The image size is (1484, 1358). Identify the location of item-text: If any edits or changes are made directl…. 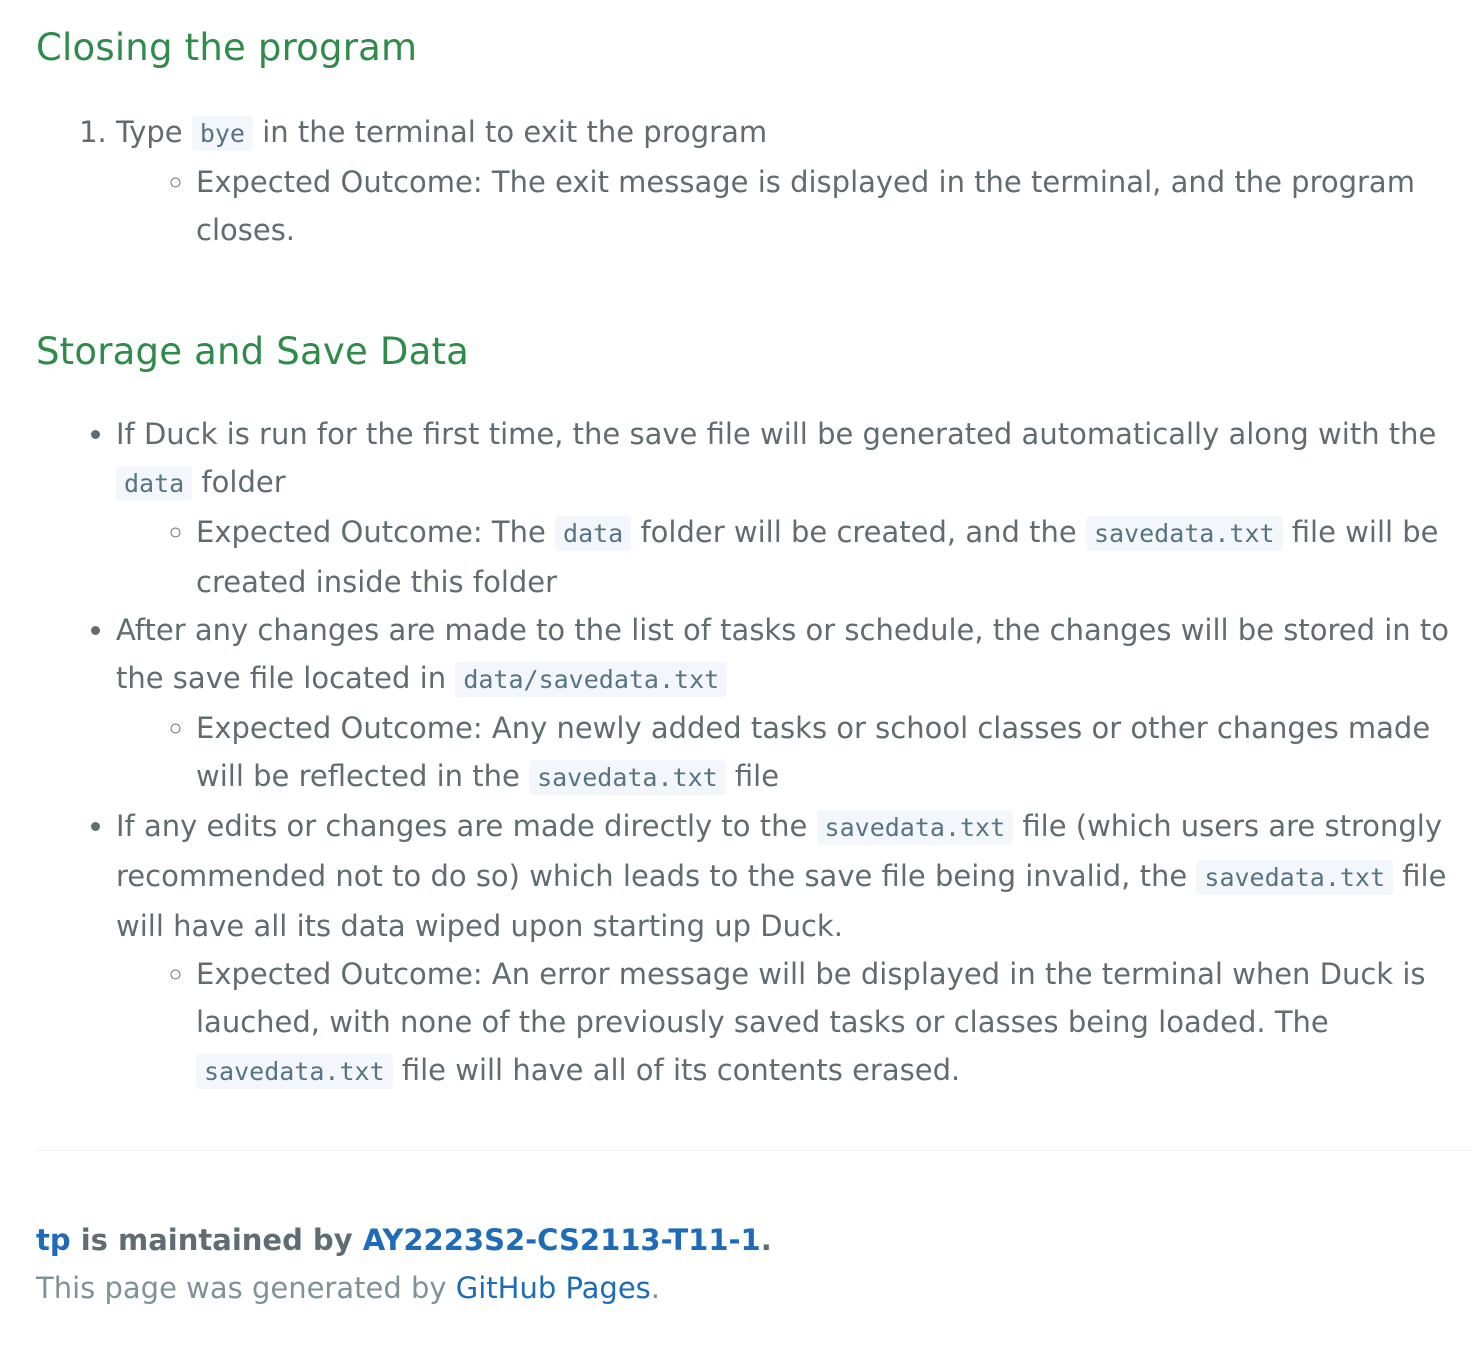
(466, 826).